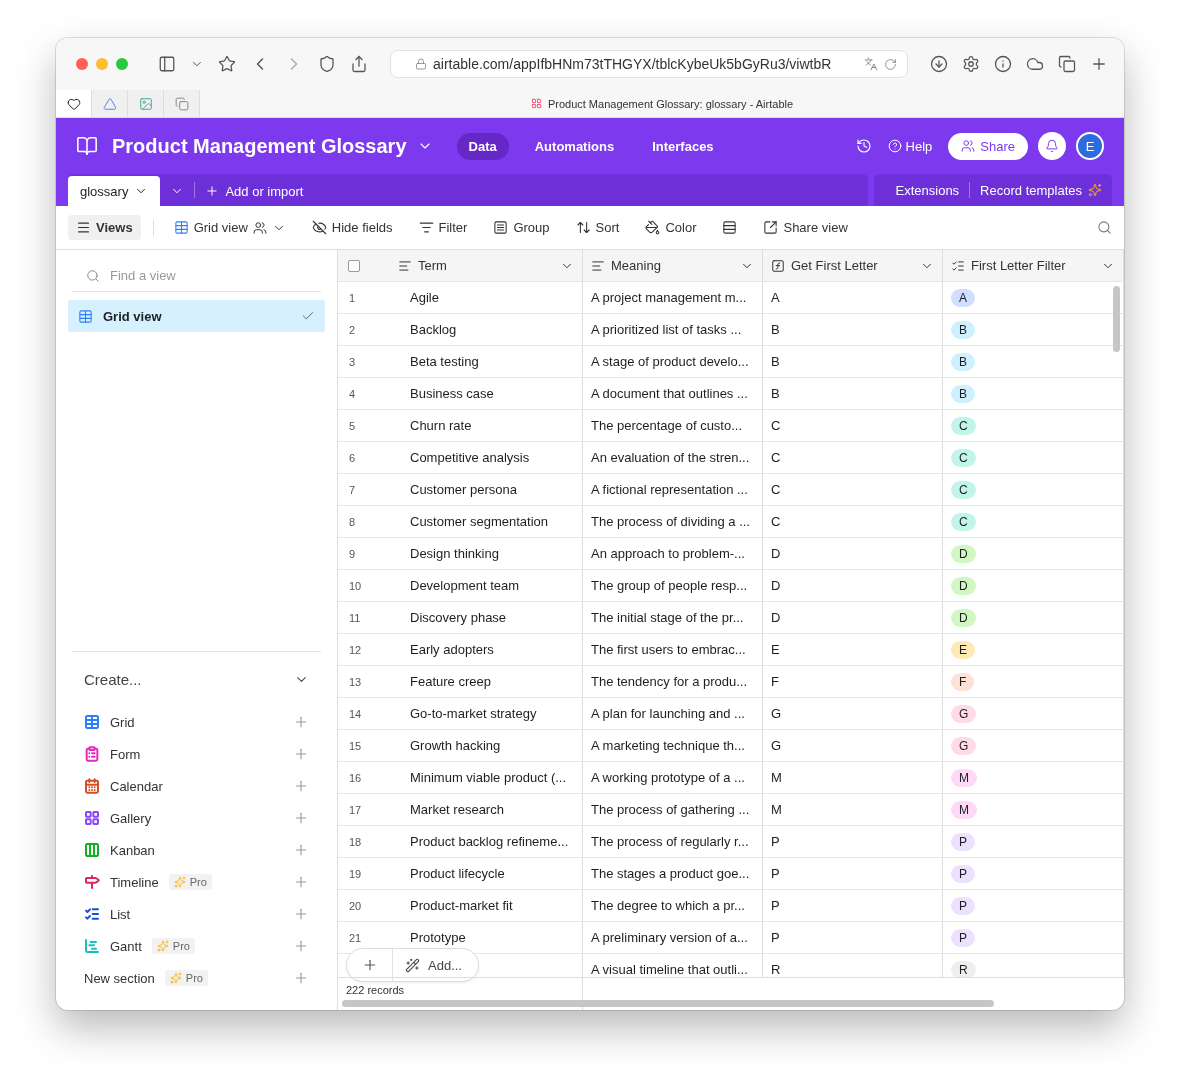  What do you see at coordinates (776, 457) in the screenshot?
I see `table-cell: C` at bounding box center [776, 457].